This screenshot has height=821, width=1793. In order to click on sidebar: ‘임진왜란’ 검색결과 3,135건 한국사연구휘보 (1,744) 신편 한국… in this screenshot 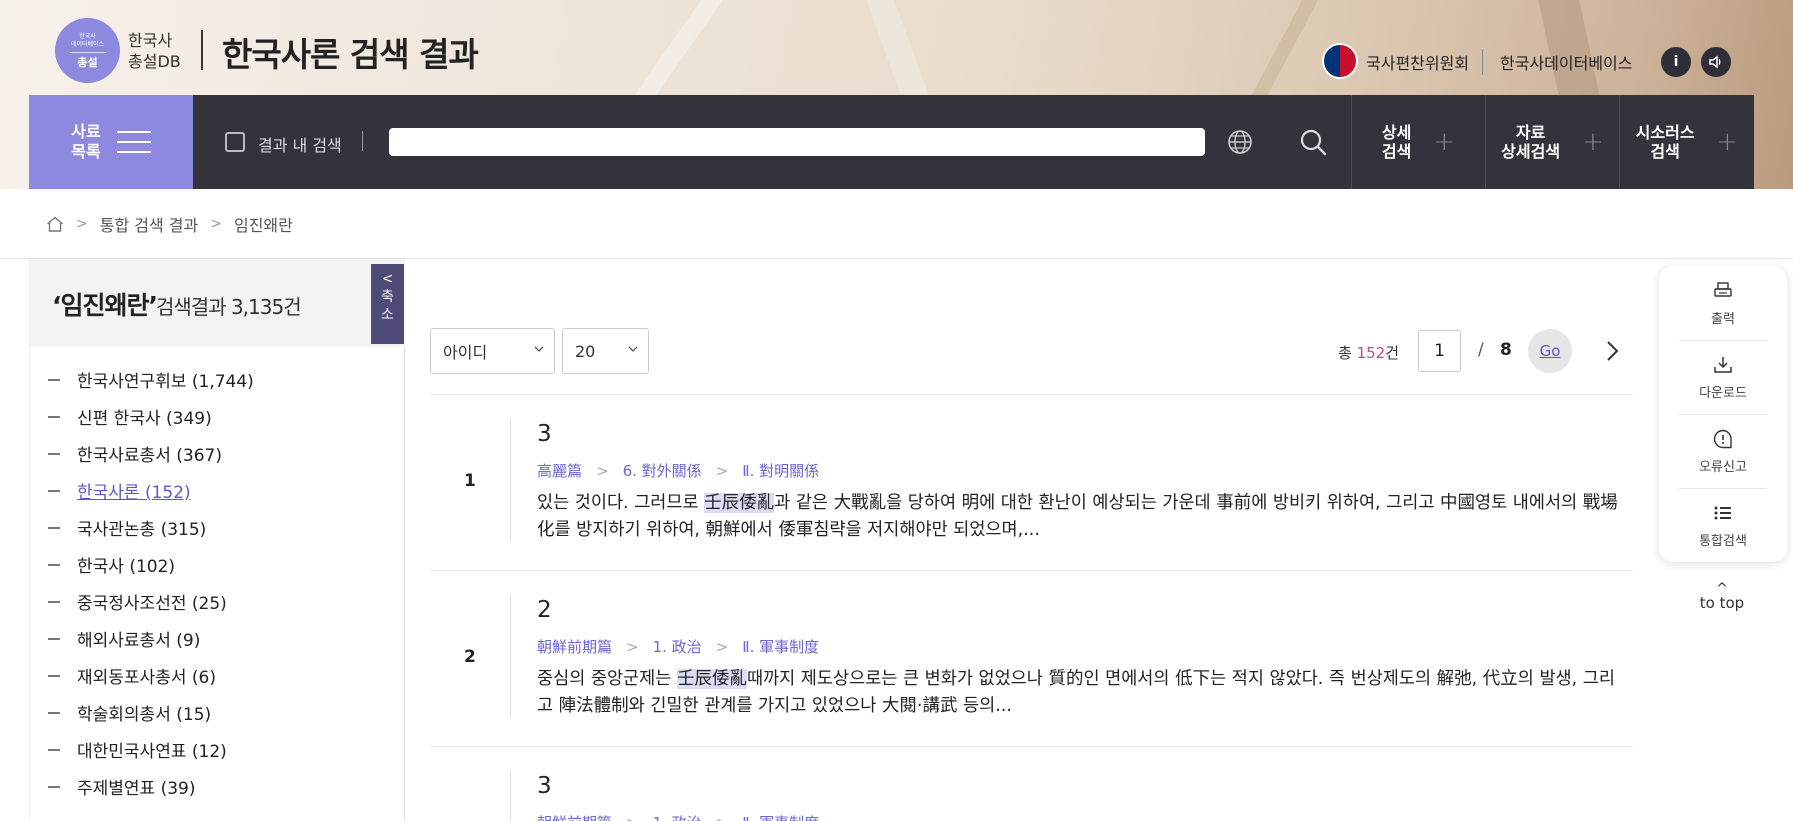, I will do `click(217, 540)`.